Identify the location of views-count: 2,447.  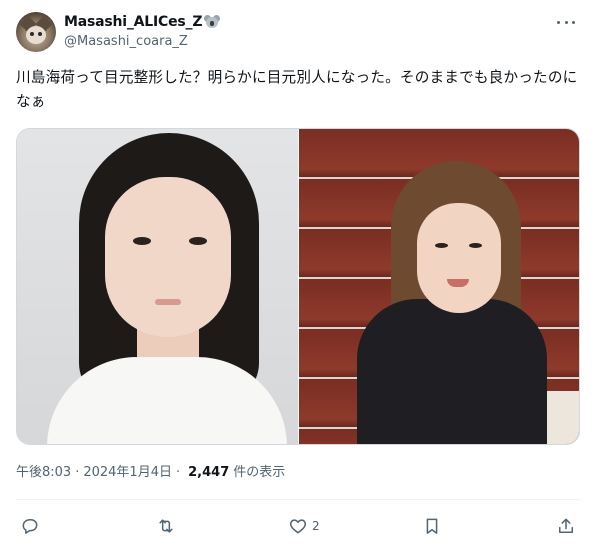
(209, 472).